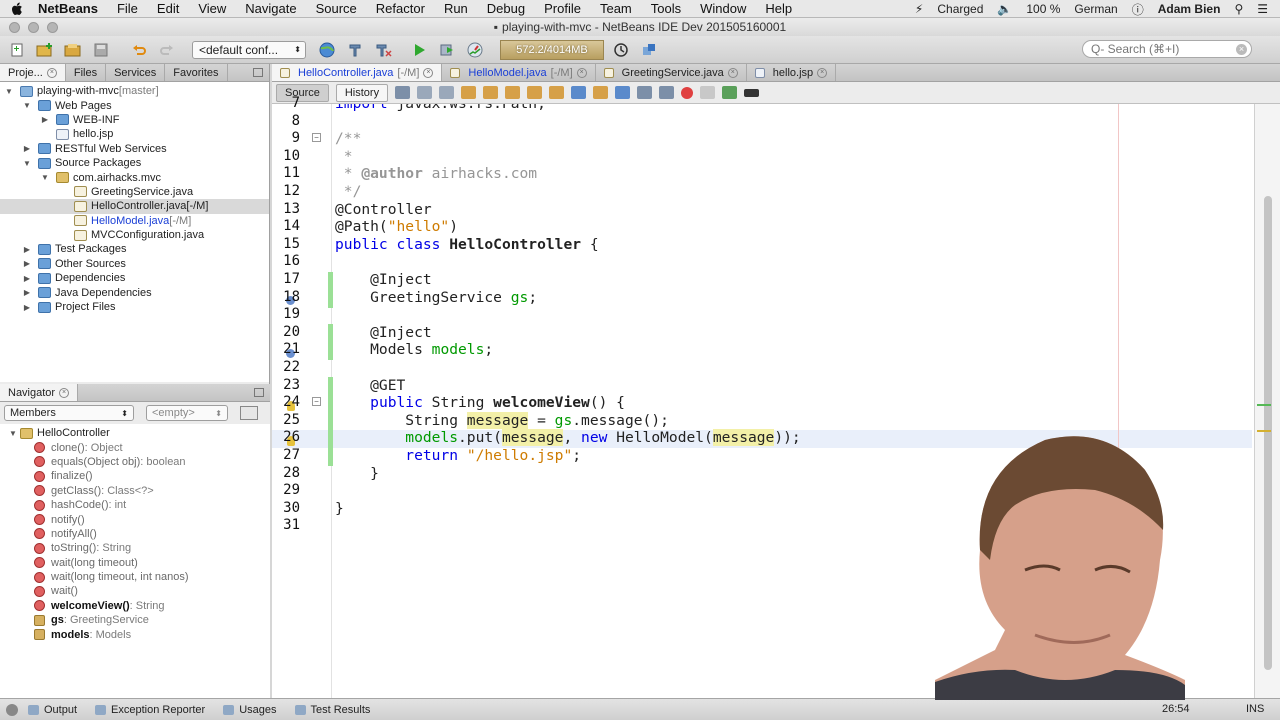 The image size is (1280, 720). What do you see at coordinates (1095, 9) in the screenshot?
I see `input-source: German` at bounding box center [1095, 9].